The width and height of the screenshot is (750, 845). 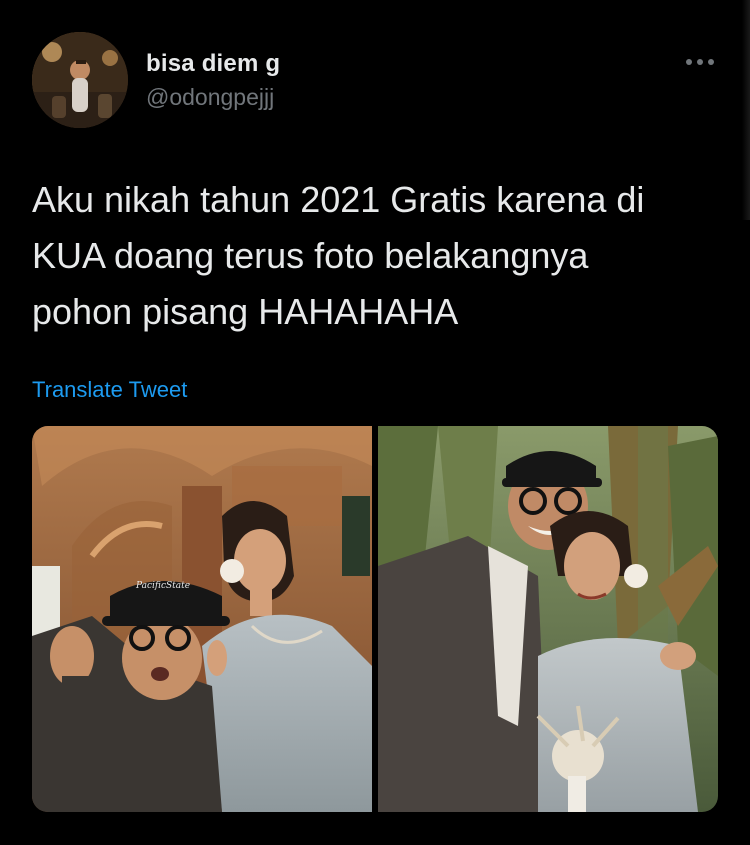 I want to click on more-options-button, so click(x=700, y=62).